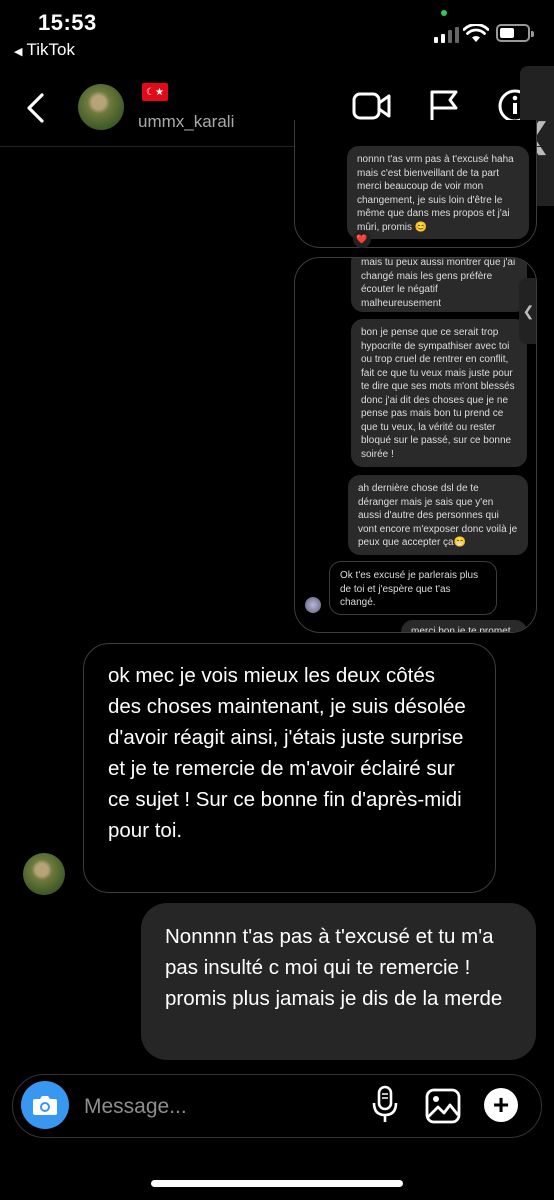 This screenshot has width=554, height=1200. I want to click on header-username: ummx_karali, so click(186, 122).